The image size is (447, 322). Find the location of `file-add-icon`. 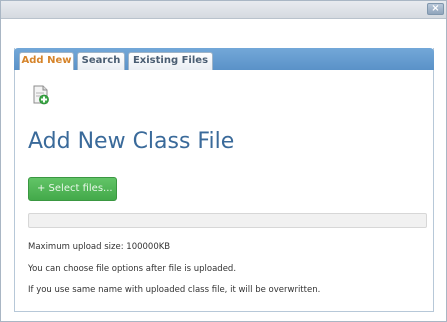

file-add-icon is located at coordinates (41, 95).